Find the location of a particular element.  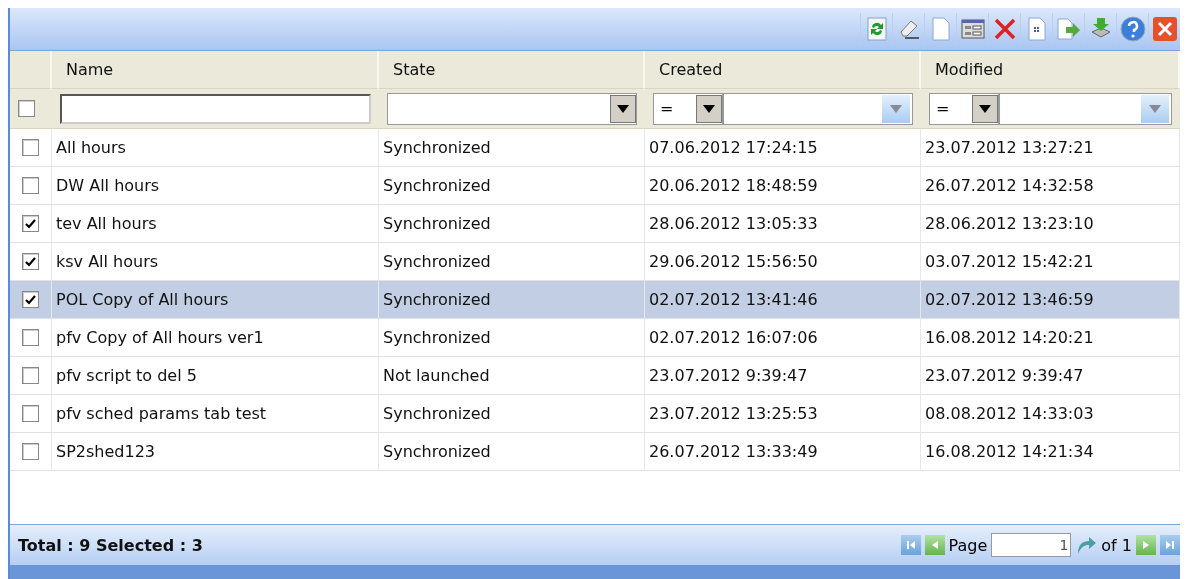

table-cell: 26.07.2012 14:32:58 is located at coordinates (1050, 186).